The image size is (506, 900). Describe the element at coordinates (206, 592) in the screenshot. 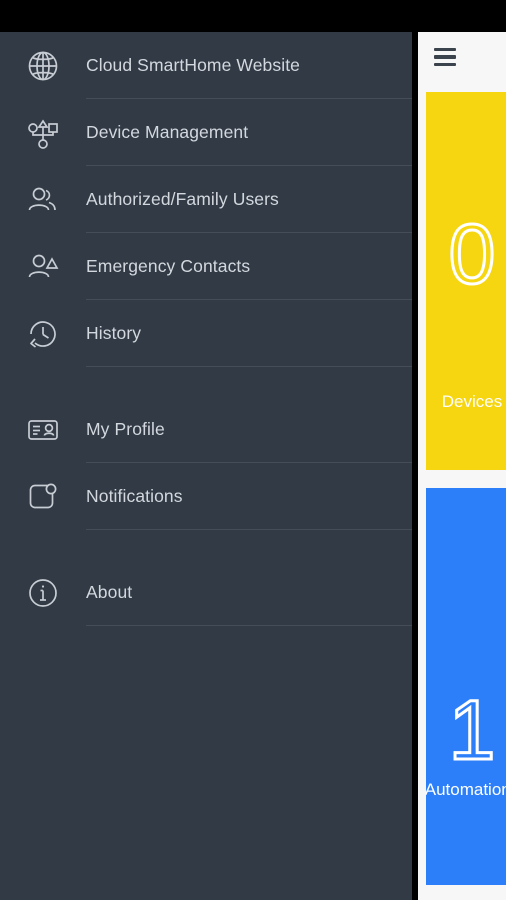

I see `sidebar-item-about: About` at that location.